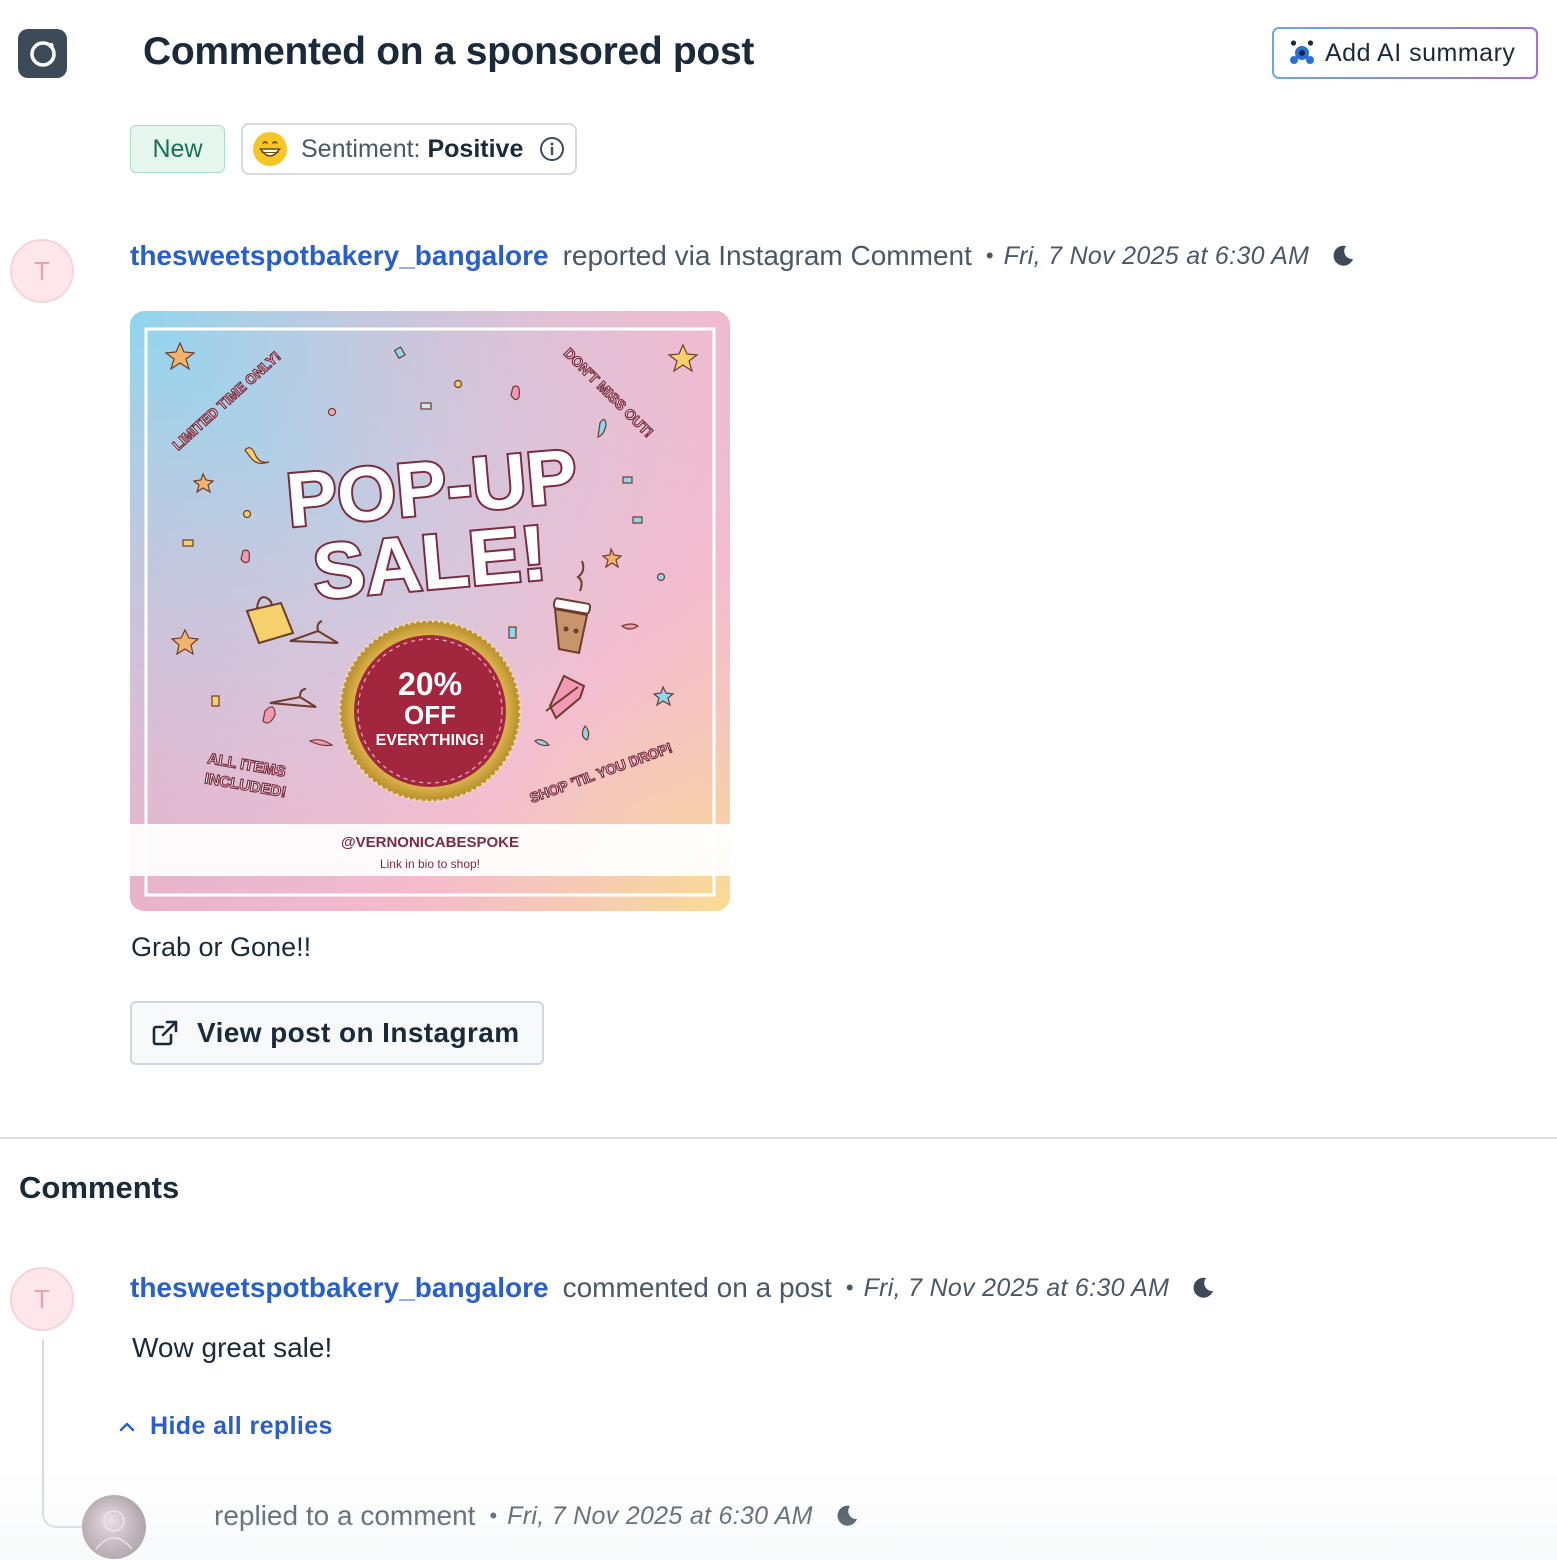 The image size is (1557, 1560). What do you see at coordinates (430, 684) in the screenshot?
I see `badge-percent: 20%` at bounding box center [430, 684].